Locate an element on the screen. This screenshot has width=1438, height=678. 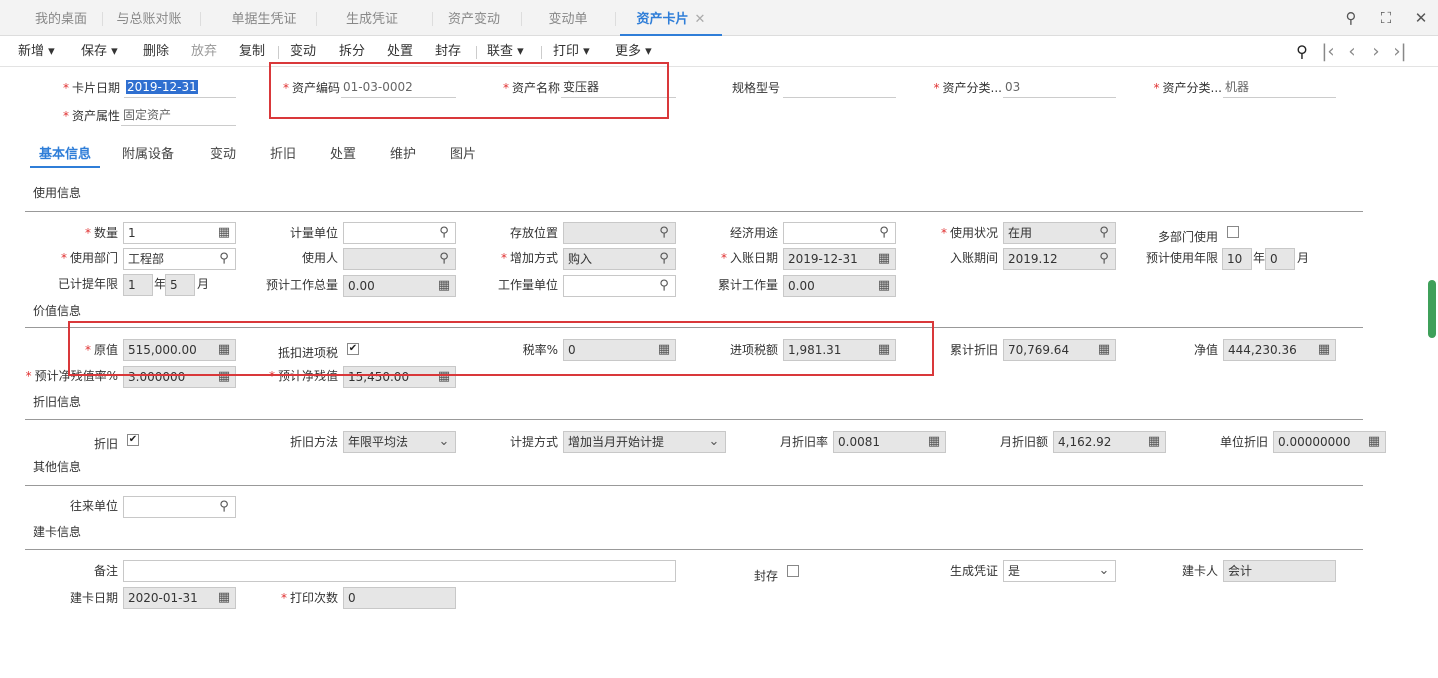
unit-depr-field: 0.00000000 ▦ is located at coordinates (1329, 442).